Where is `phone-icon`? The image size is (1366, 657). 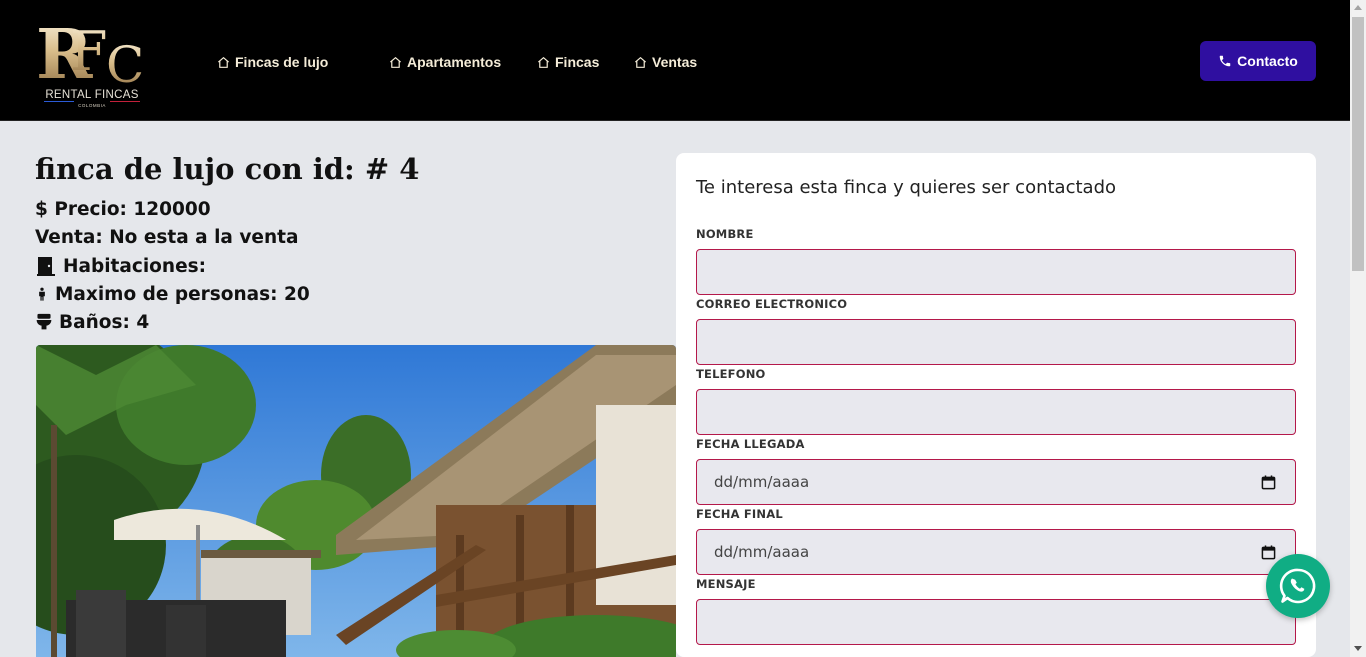
phone-icon is located at coordinates (1225, 61).